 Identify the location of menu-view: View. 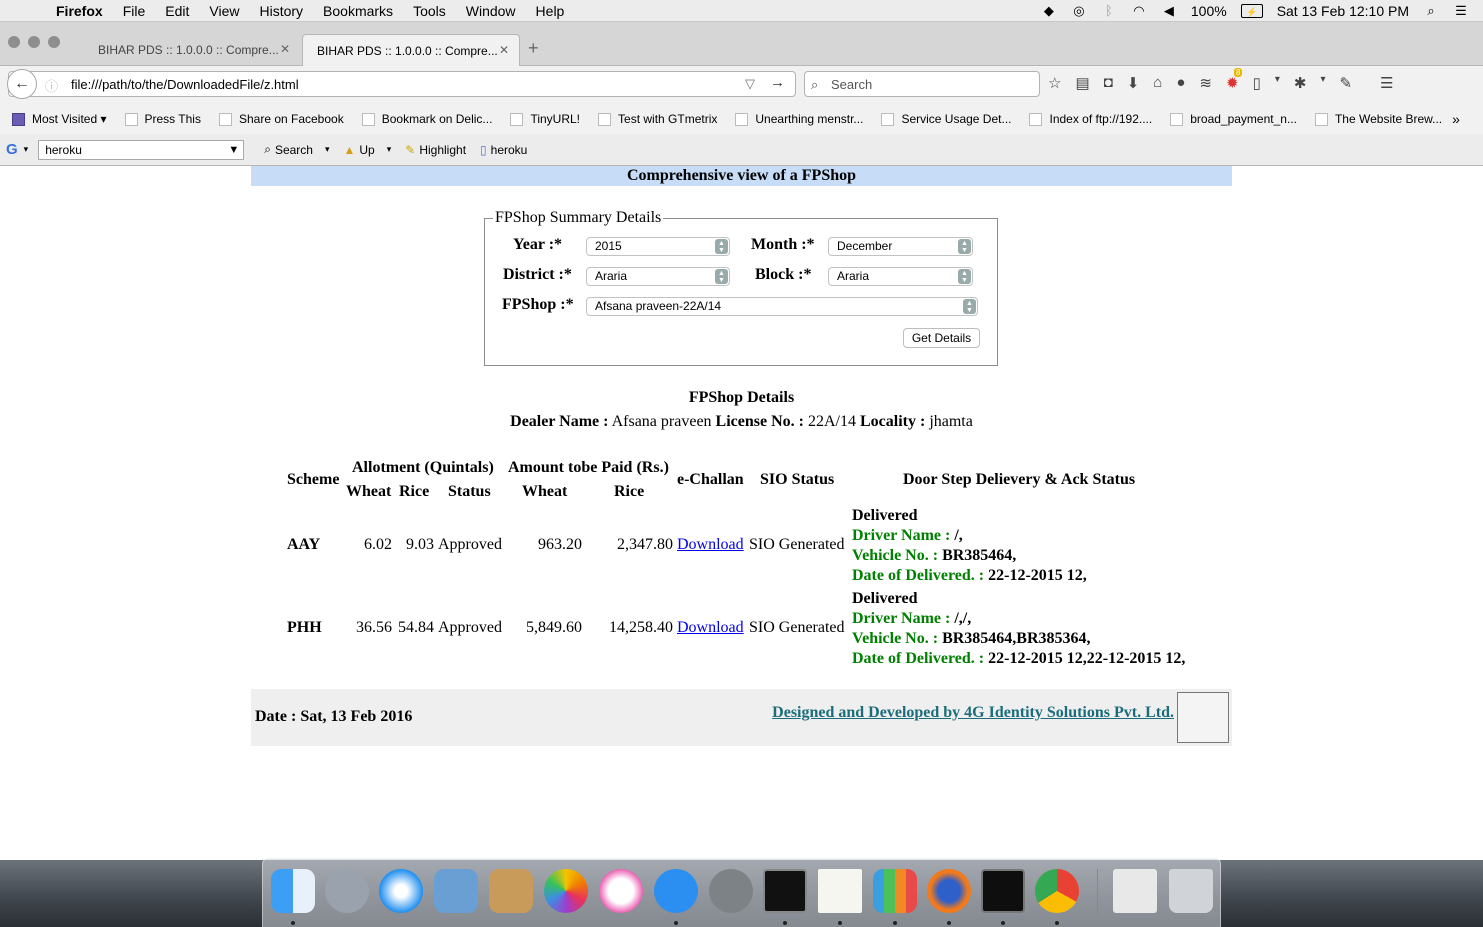
(224, 11).